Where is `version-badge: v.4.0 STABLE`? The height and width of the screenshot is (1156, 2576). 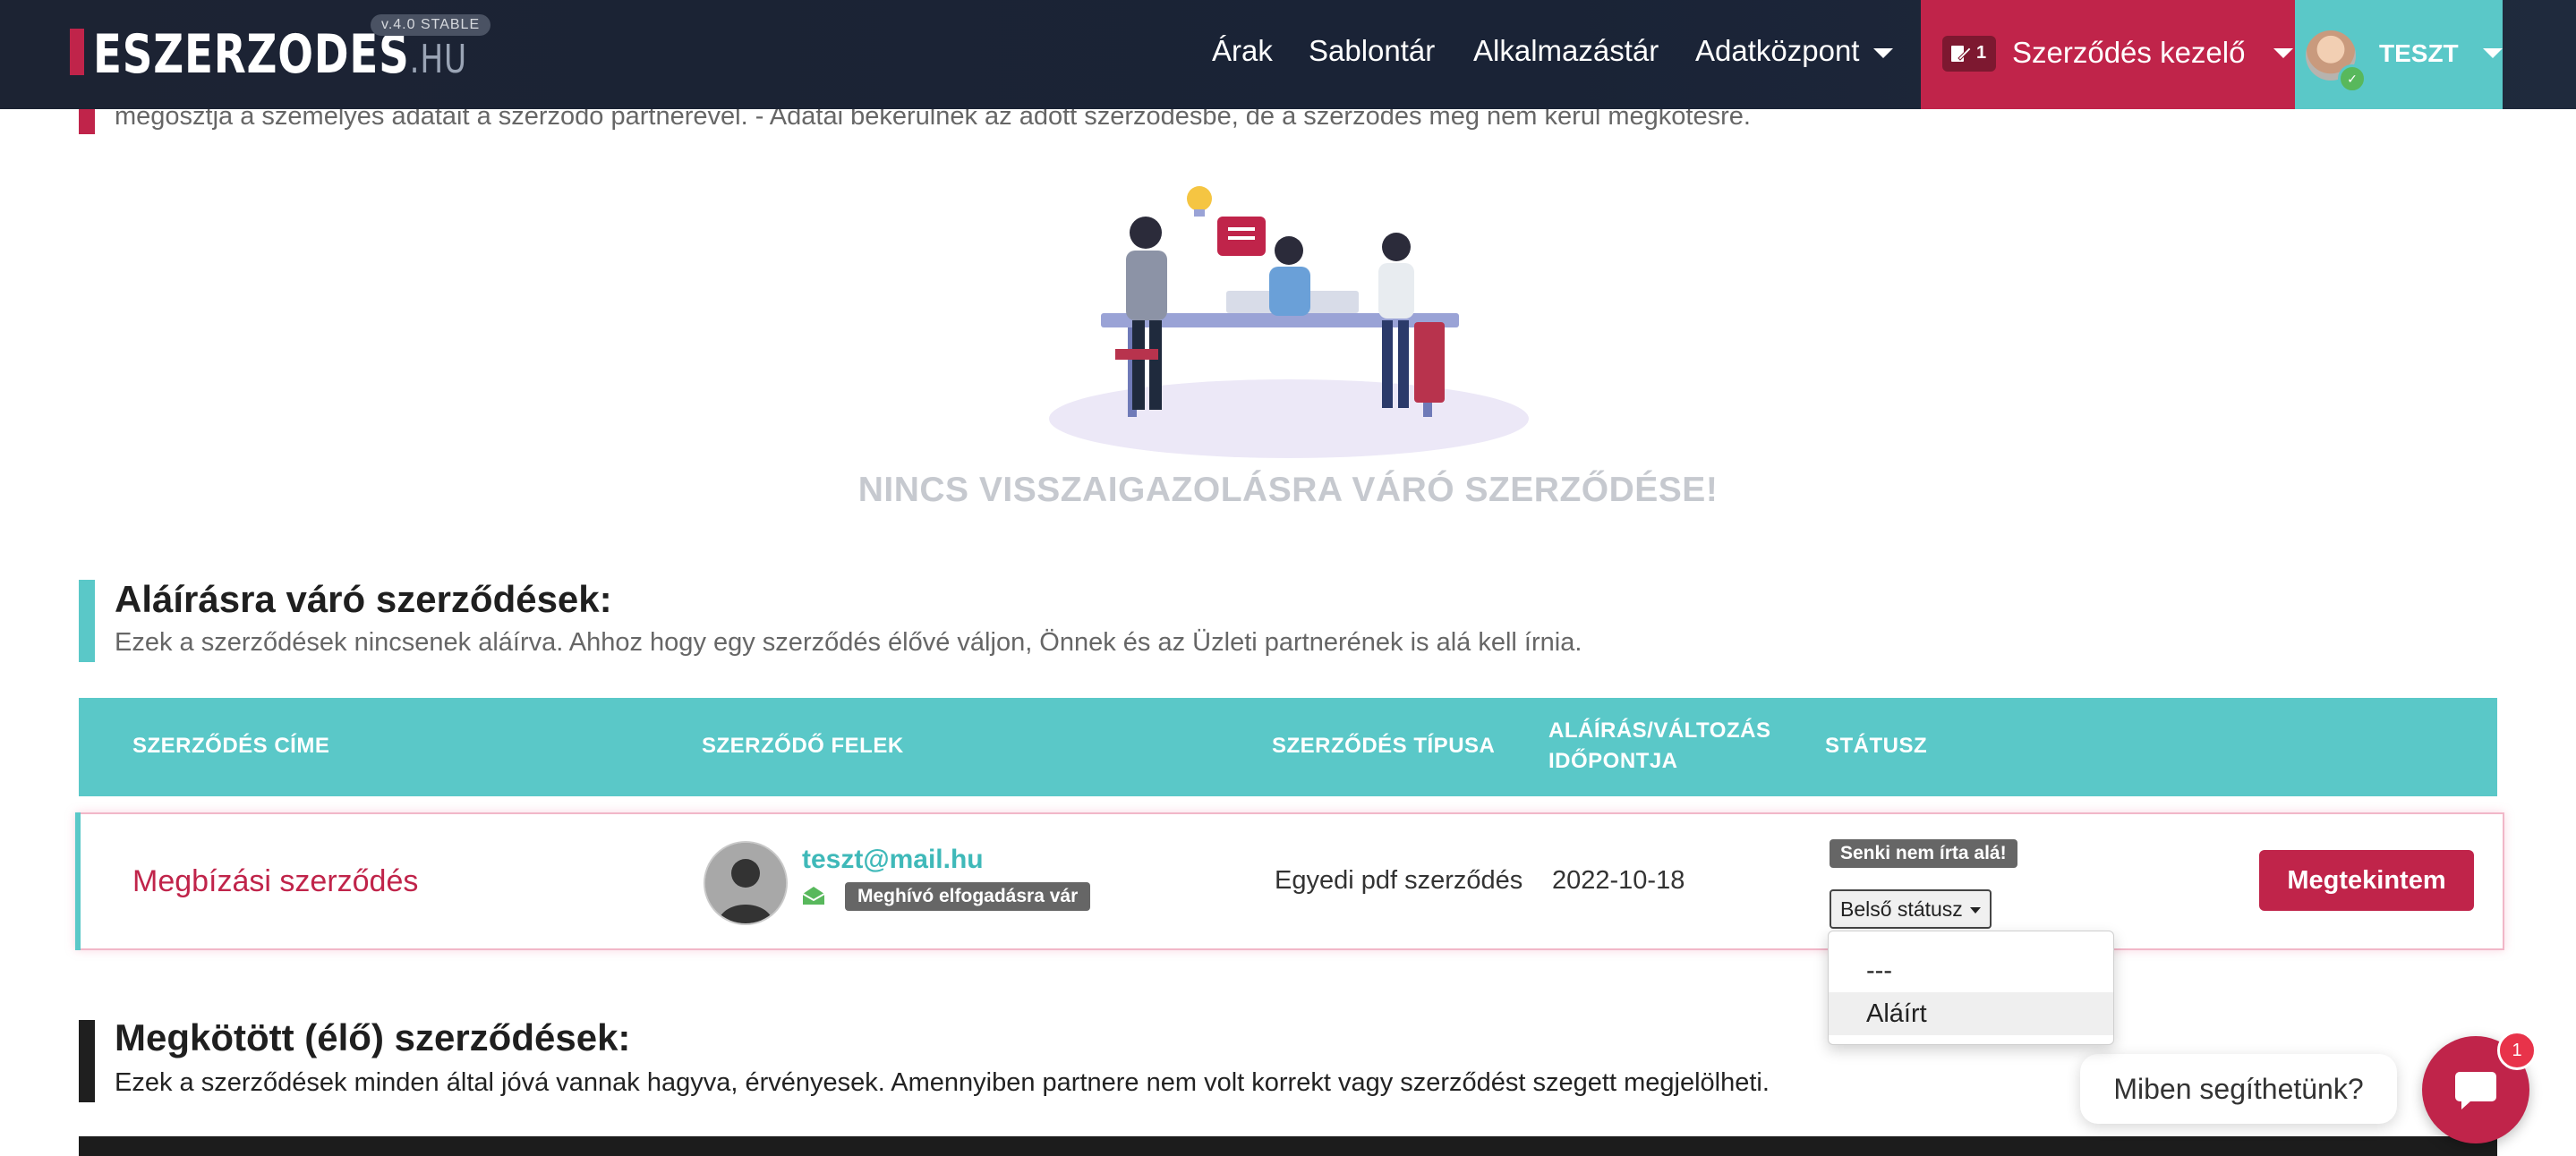
version-badge: v.4.0 STABLE is located at coordinates (431, 25).